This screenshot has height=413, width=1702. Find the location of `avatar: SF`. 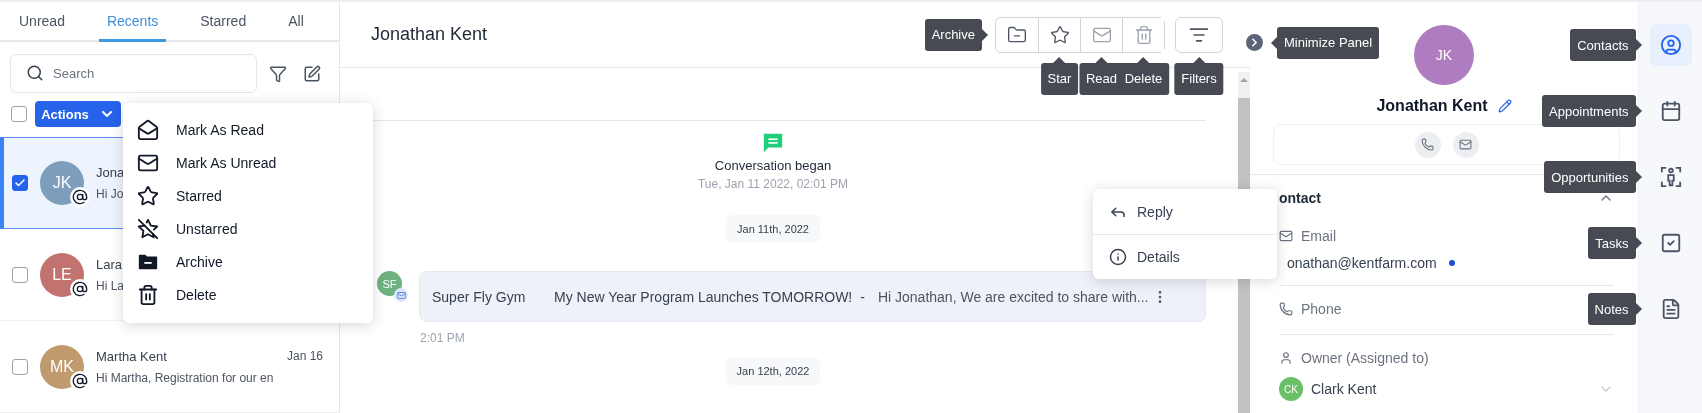

avatar: SF is located at coordinates (389, 283).